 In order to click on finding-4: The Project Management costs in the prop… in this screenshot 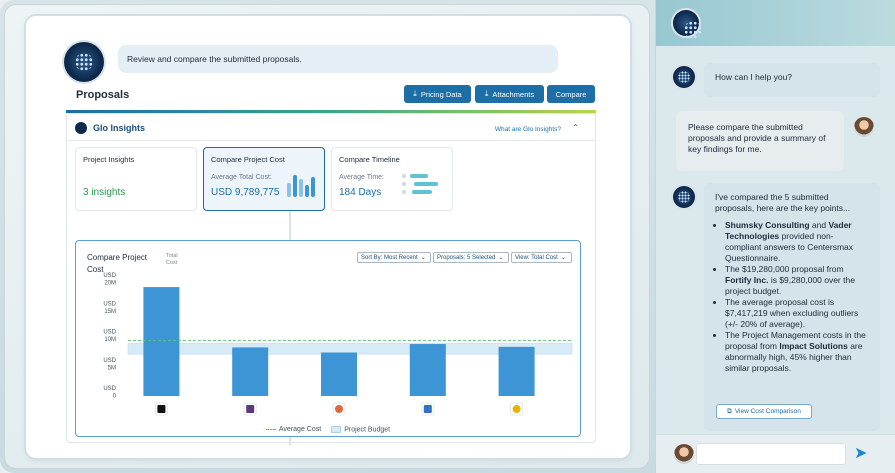, I will do `click(797, 352)`.